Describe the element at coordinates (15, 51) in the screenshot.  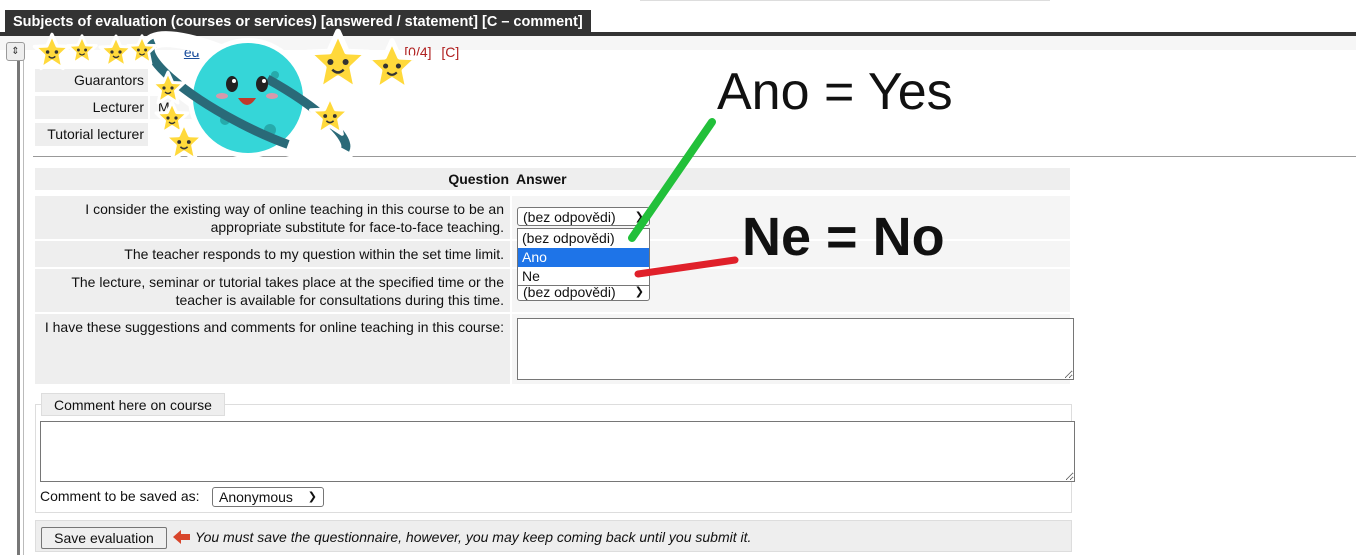
I see `collapse-toggle-icon: ⇕` at that location.